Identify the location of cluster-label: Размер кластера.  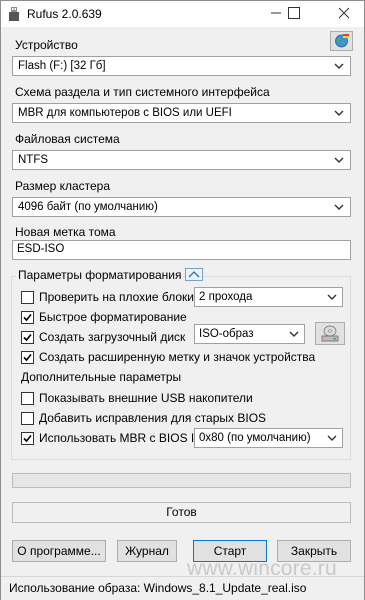
(63, 186).